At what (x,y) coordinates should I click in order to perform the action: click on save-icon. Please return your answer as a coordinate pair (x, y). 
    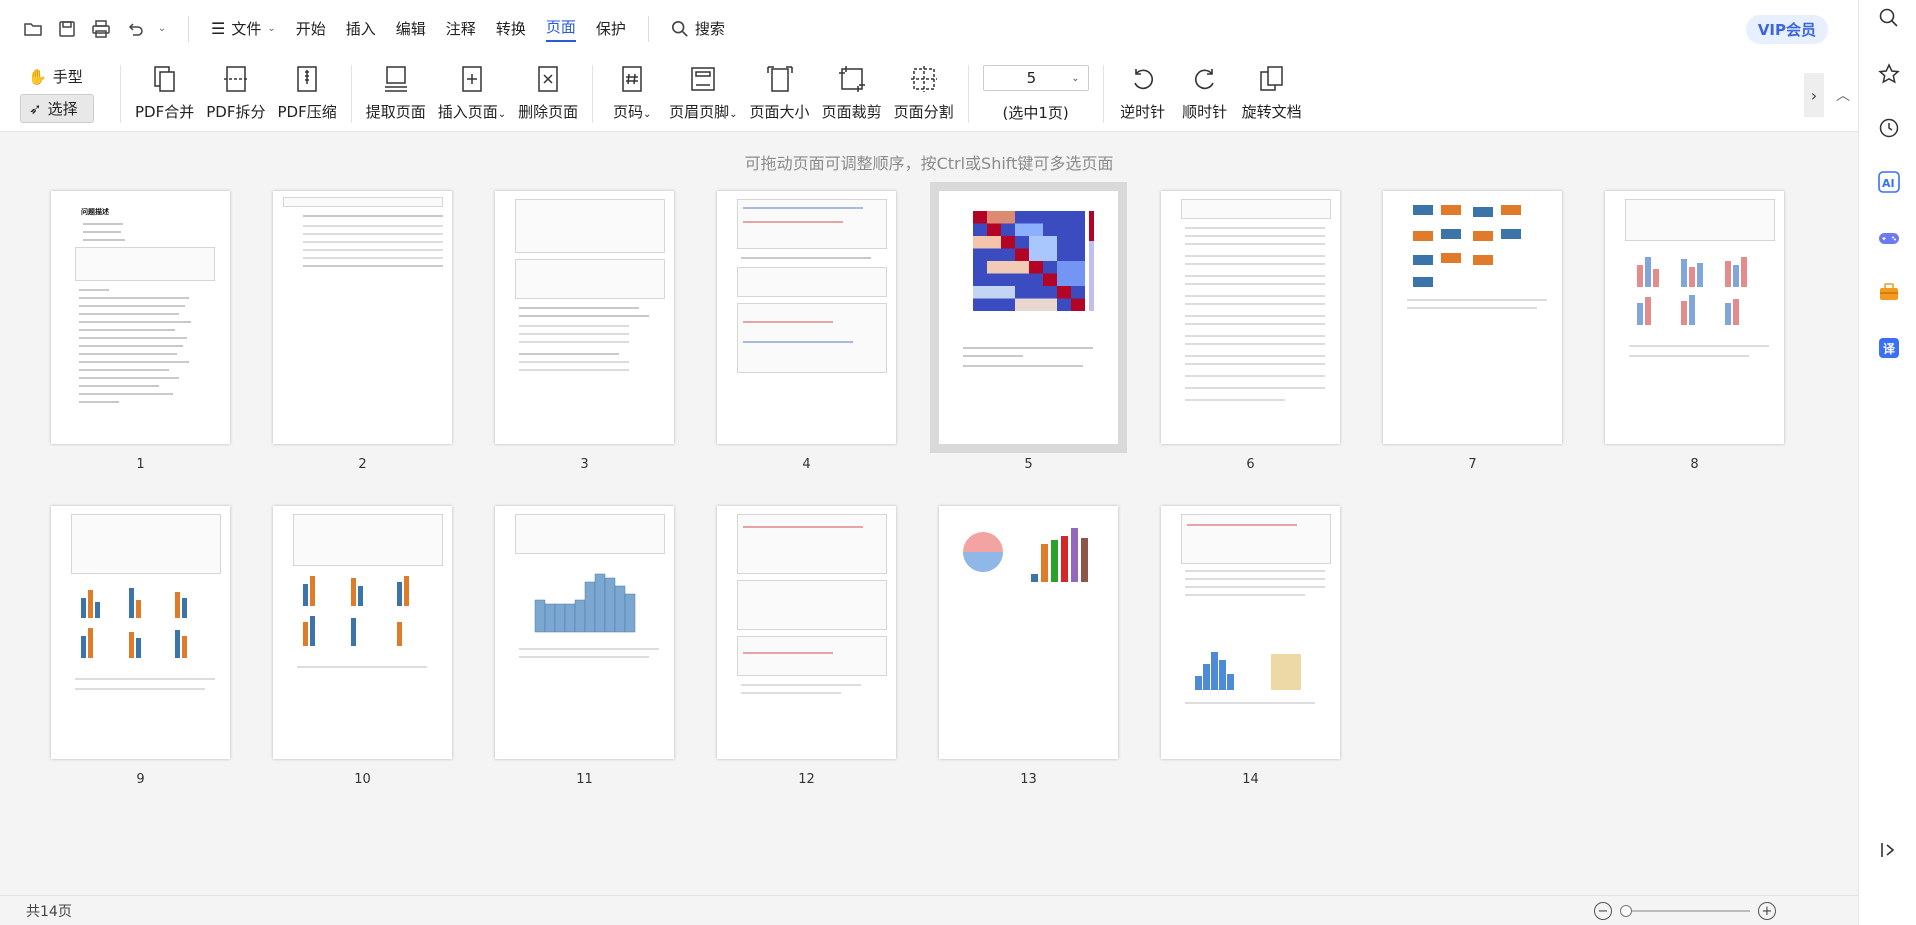
    Looking at the image, I should click on (67, 29).